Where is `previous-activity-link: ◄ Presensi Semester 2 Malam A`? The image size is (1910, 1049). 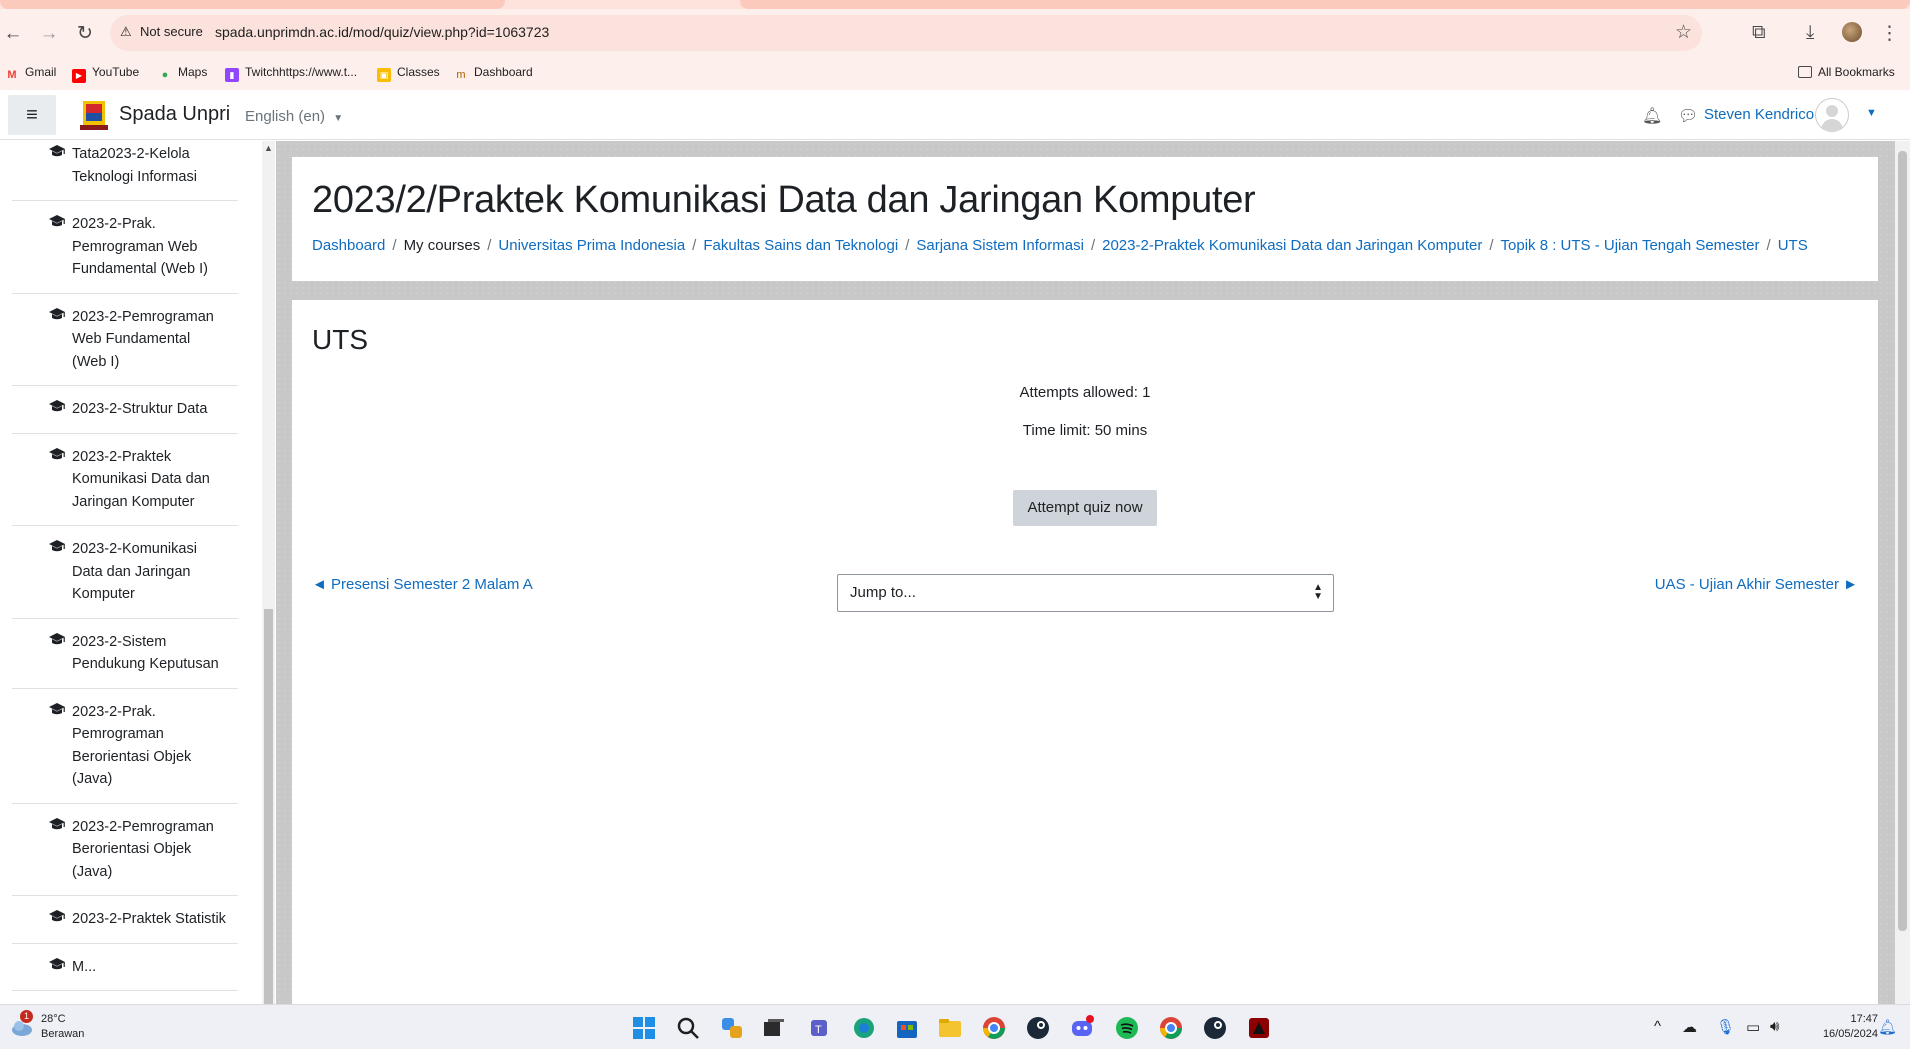 previous-activity-link: ◄ Presensi Semester 2 Malam A is located at coordinates (422, 584).